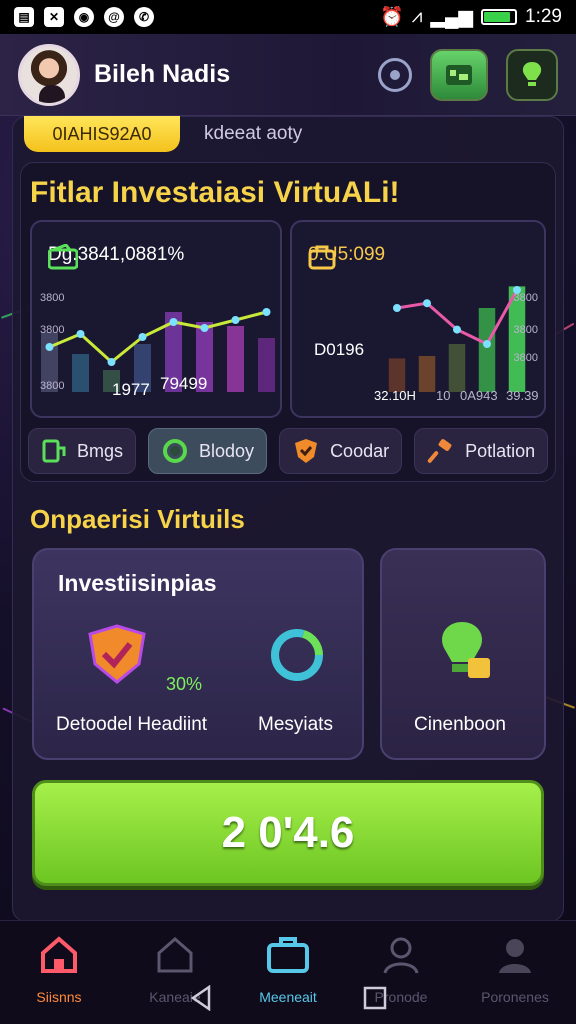 This screenshot has width=576, height=1024. I want to click on clock: 1:29, so click(543, 16).